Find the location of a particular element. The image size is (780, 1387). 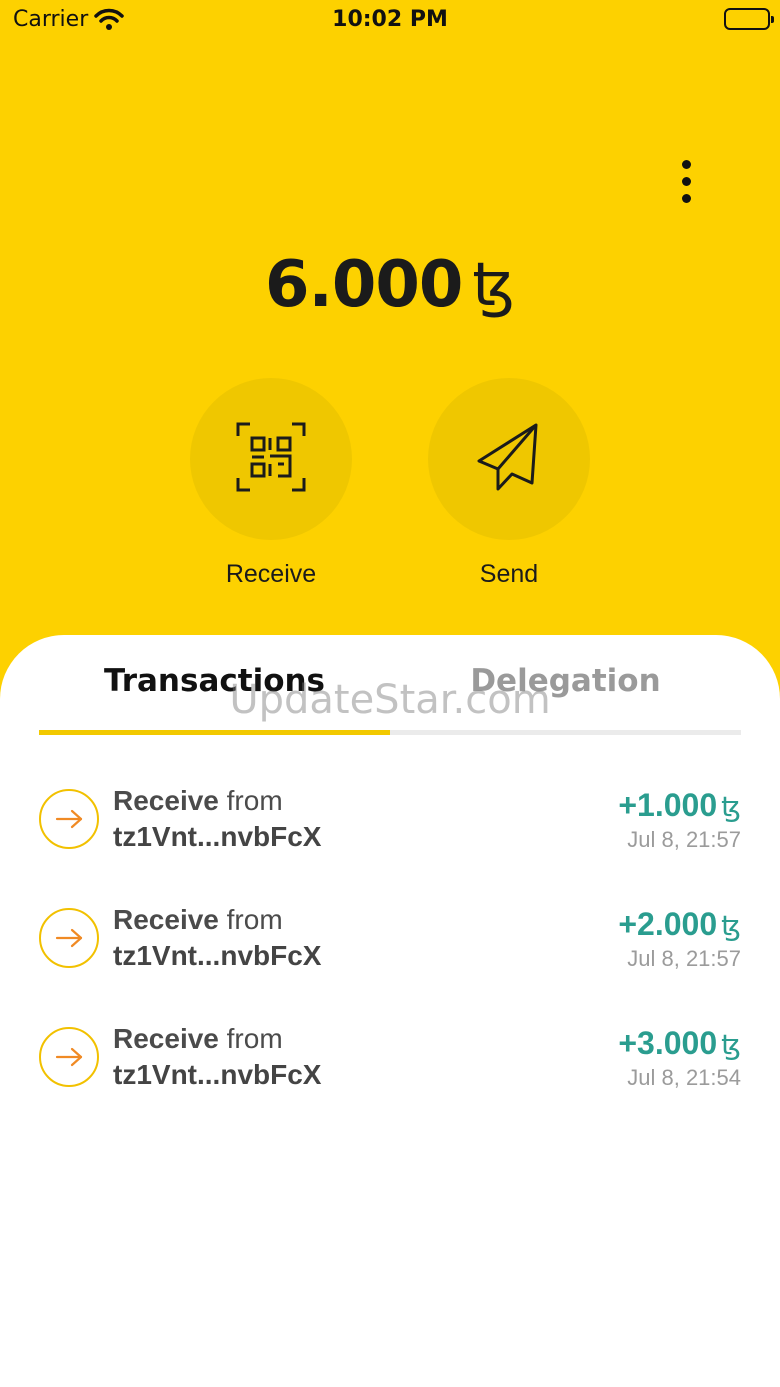

receive-circle is located at coordinates (271, 459).